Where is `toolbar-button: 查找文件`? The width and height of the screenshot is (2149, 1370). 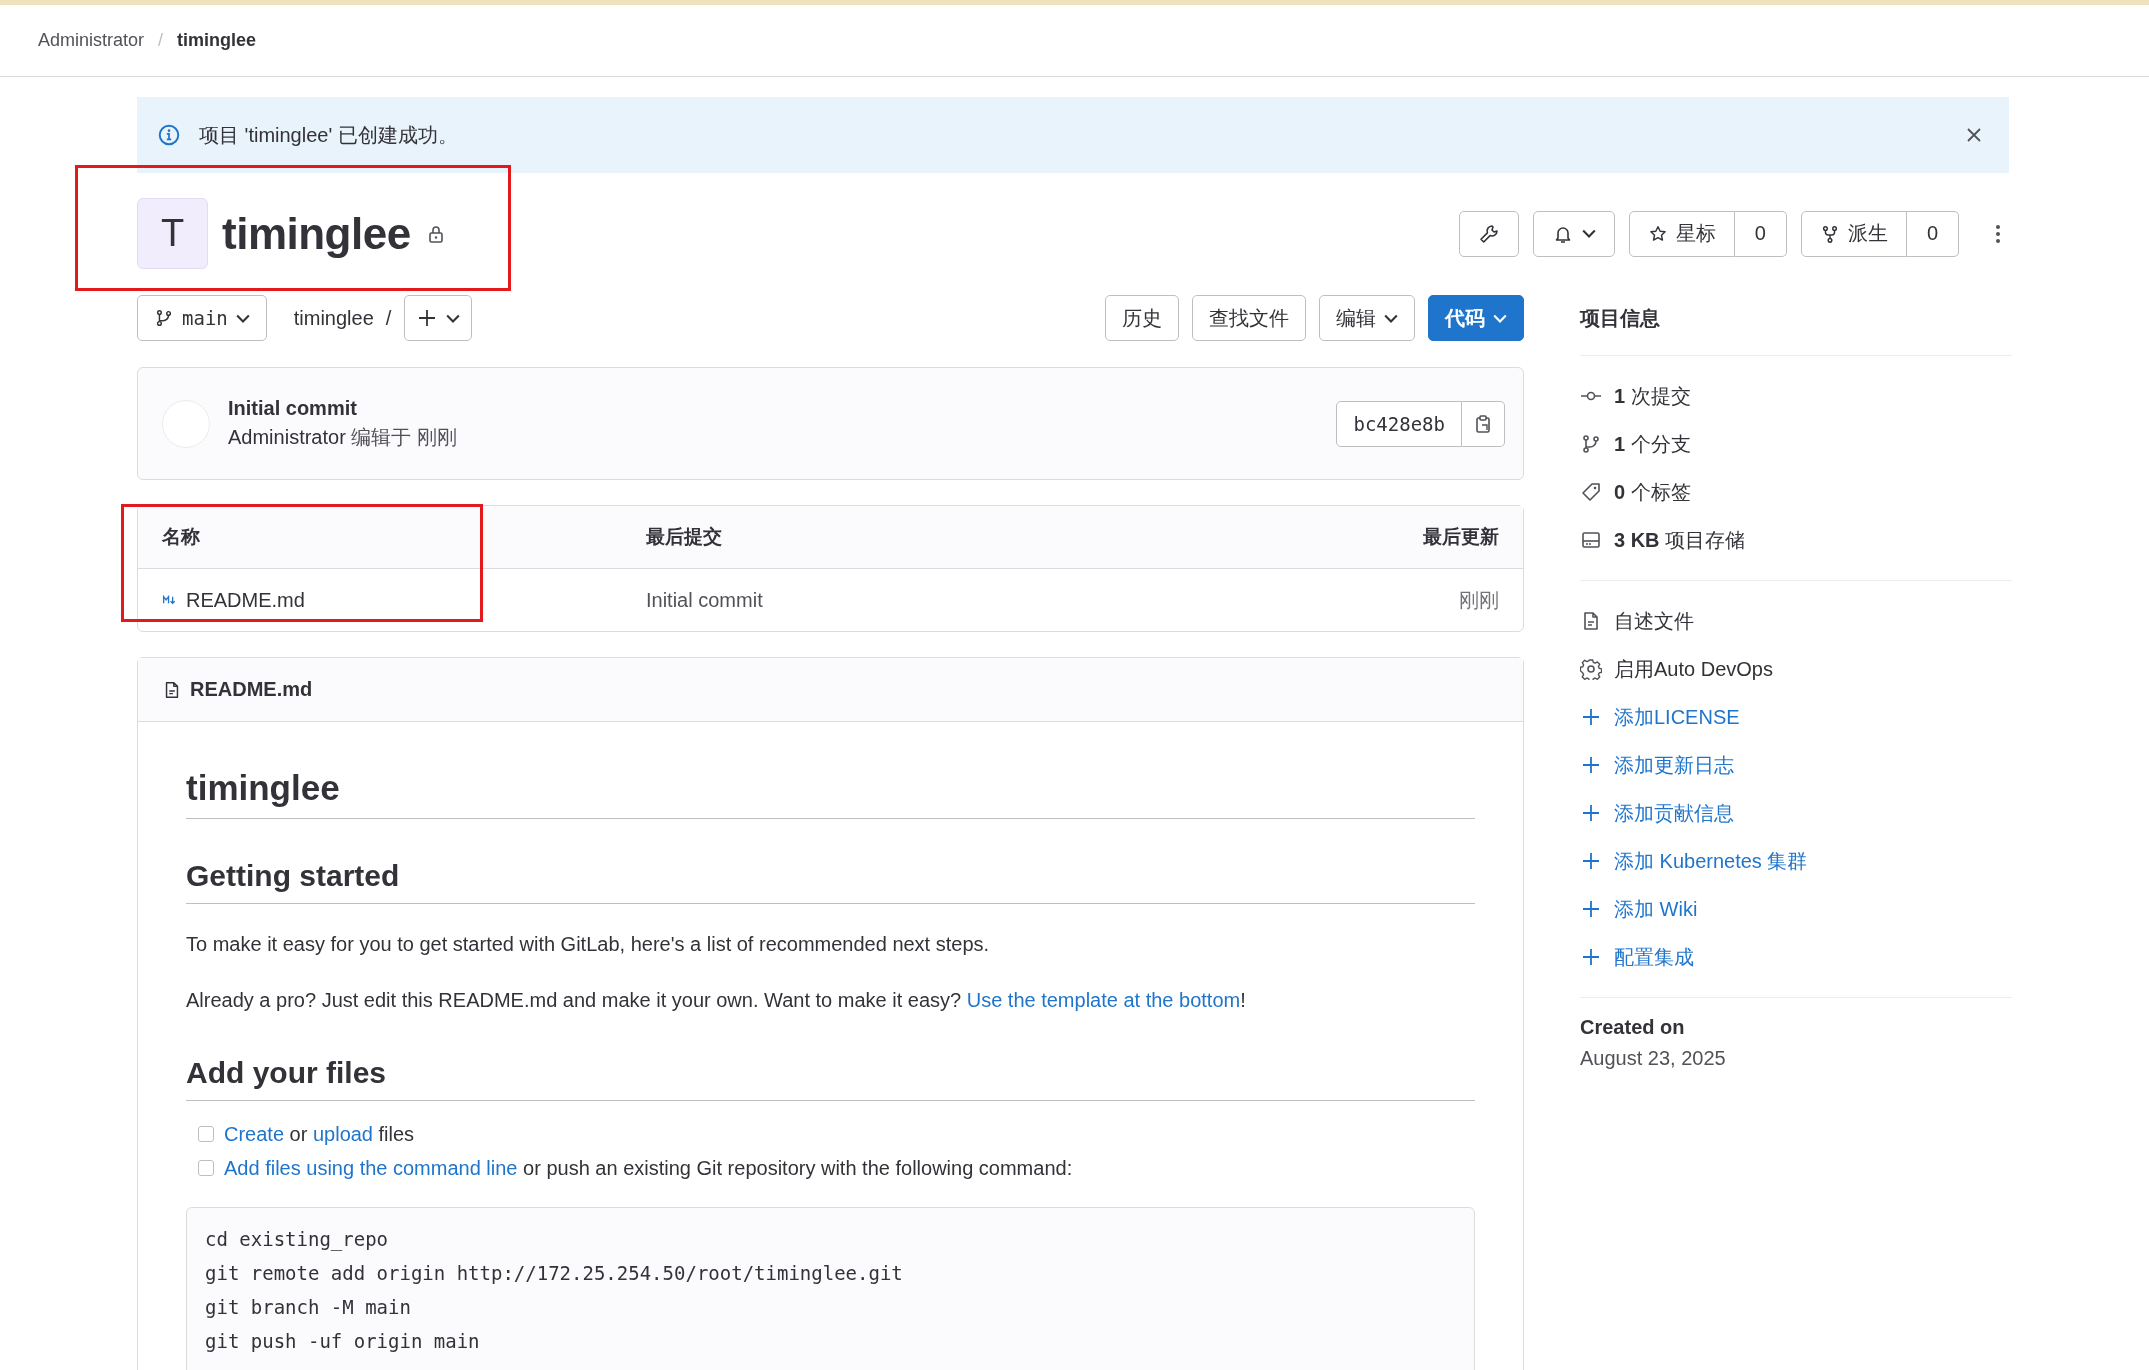
toolbar-button: 查找文件 is located at coordinates (1249, 318).